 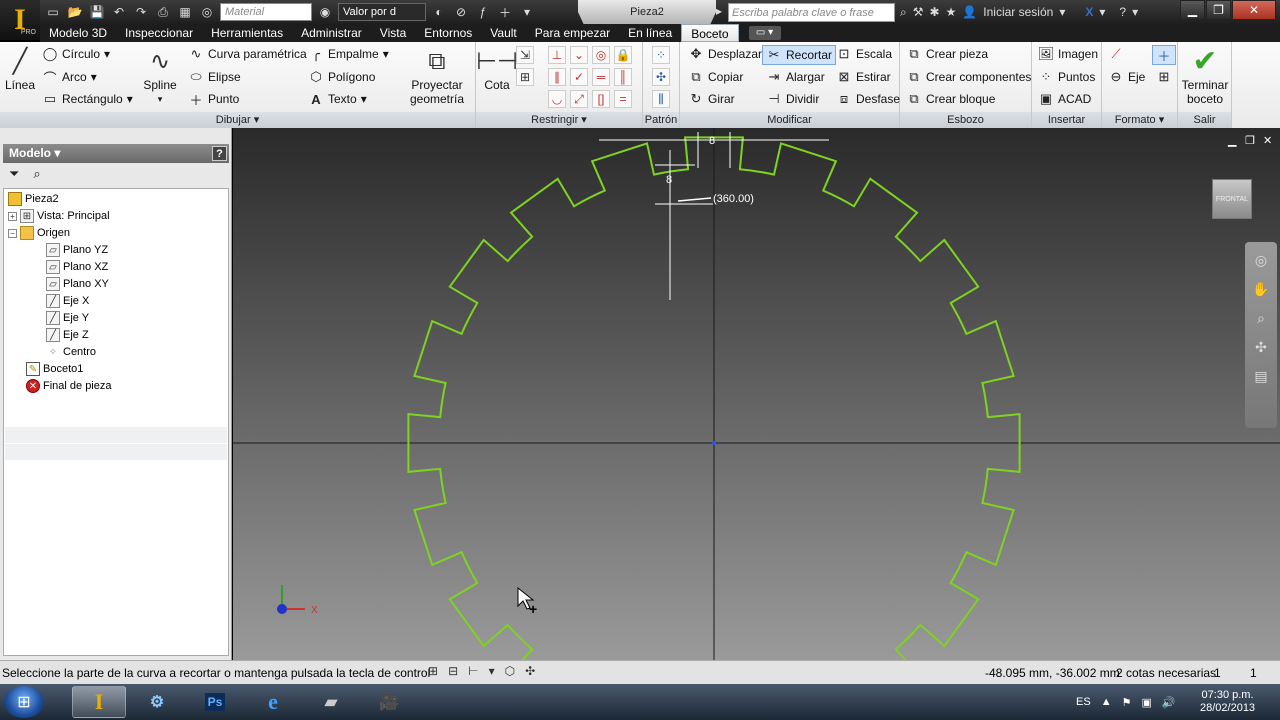 What do you see at coordinates (77, 284) in the screenshot?
I see `tree-item-plano-xy: ▱ Plano XY` at bounding box center [77, 284].